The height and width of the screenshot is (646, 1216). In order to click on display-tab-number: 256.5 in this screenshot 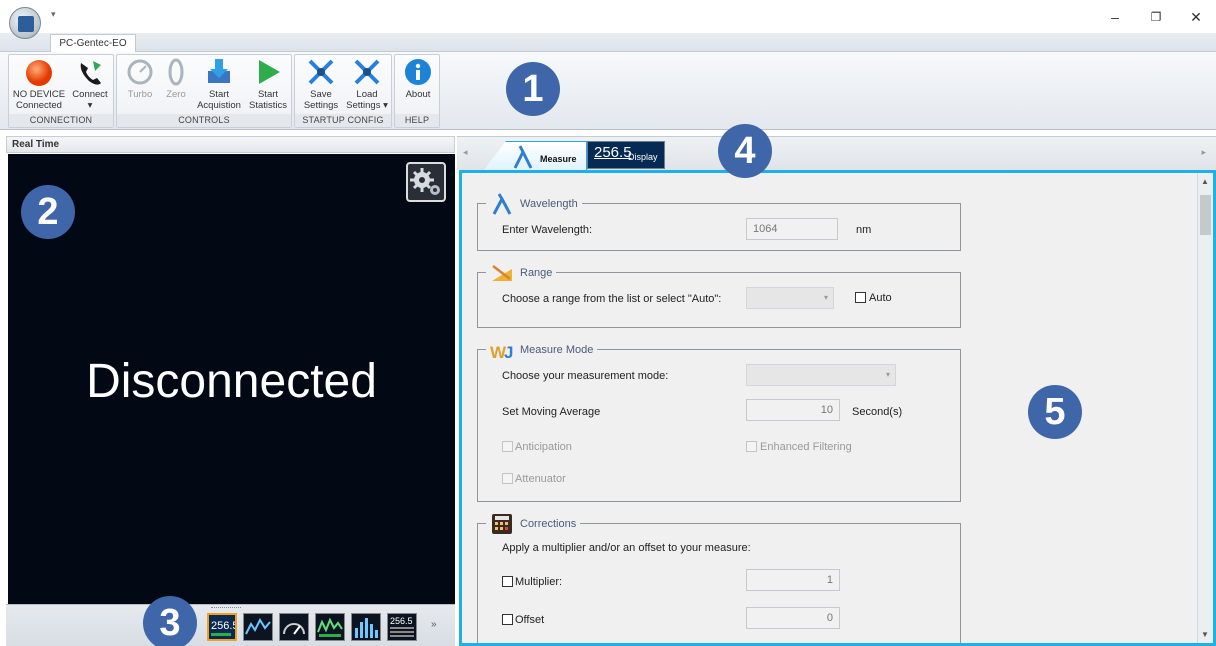, I will do `click(613, 152)`.